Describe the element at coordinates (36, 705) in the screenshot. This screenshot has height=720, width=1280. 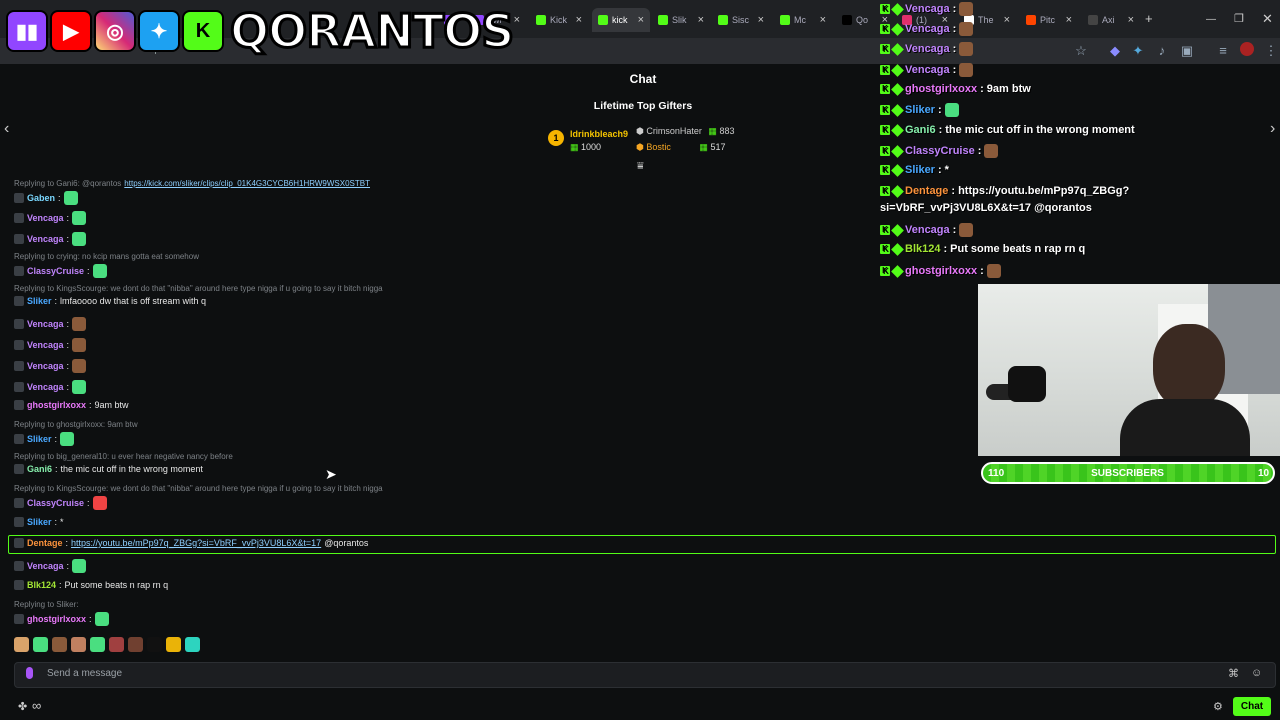
I see `infinity-icon: ∞` at that location.